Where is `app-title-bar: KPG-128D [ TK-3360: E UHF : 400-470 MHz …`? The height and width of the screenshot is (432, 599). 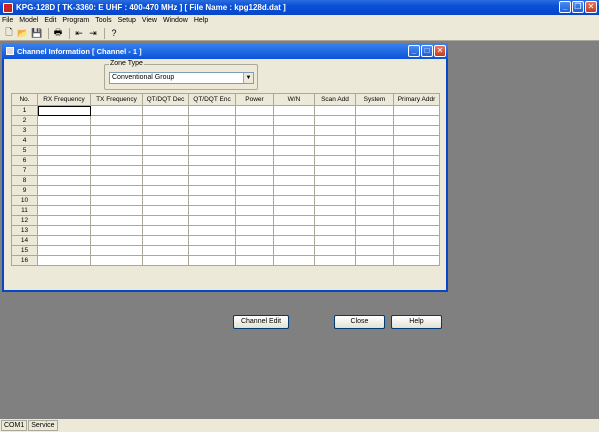 app-title-bar: KPG-128D [ TK-3360: E UHF : 400-470 MHz … is located at coordinates (299, 7).